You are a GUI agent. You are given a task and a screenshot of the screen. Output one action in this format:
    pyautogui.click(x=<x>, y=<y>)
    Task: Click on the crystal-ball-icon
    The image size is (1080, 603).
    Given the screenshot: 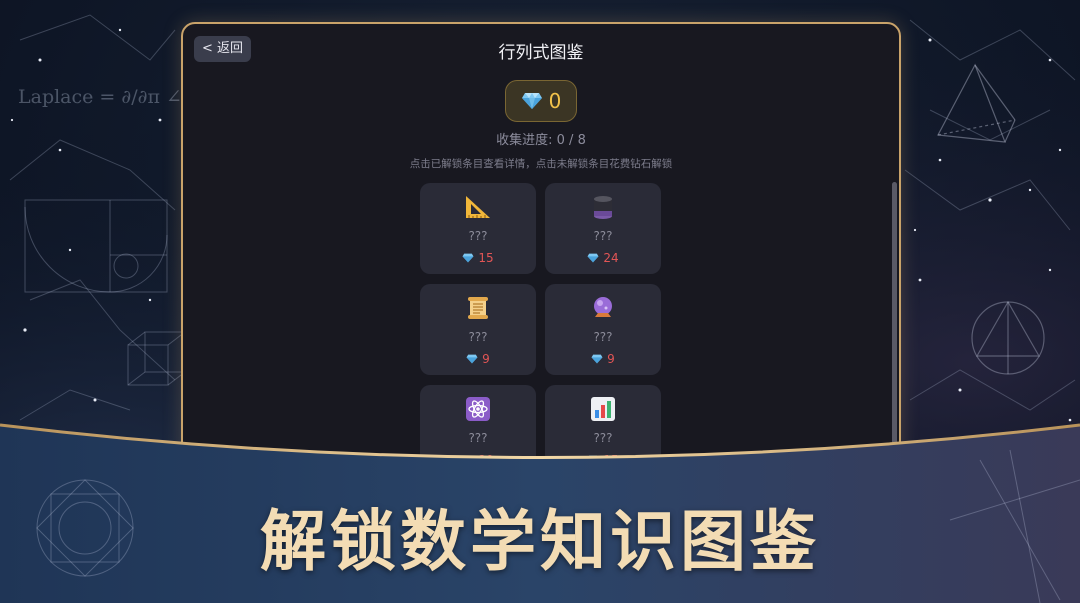 What is the action you would take?
    pyautogui.click(x=603, y=307)
    